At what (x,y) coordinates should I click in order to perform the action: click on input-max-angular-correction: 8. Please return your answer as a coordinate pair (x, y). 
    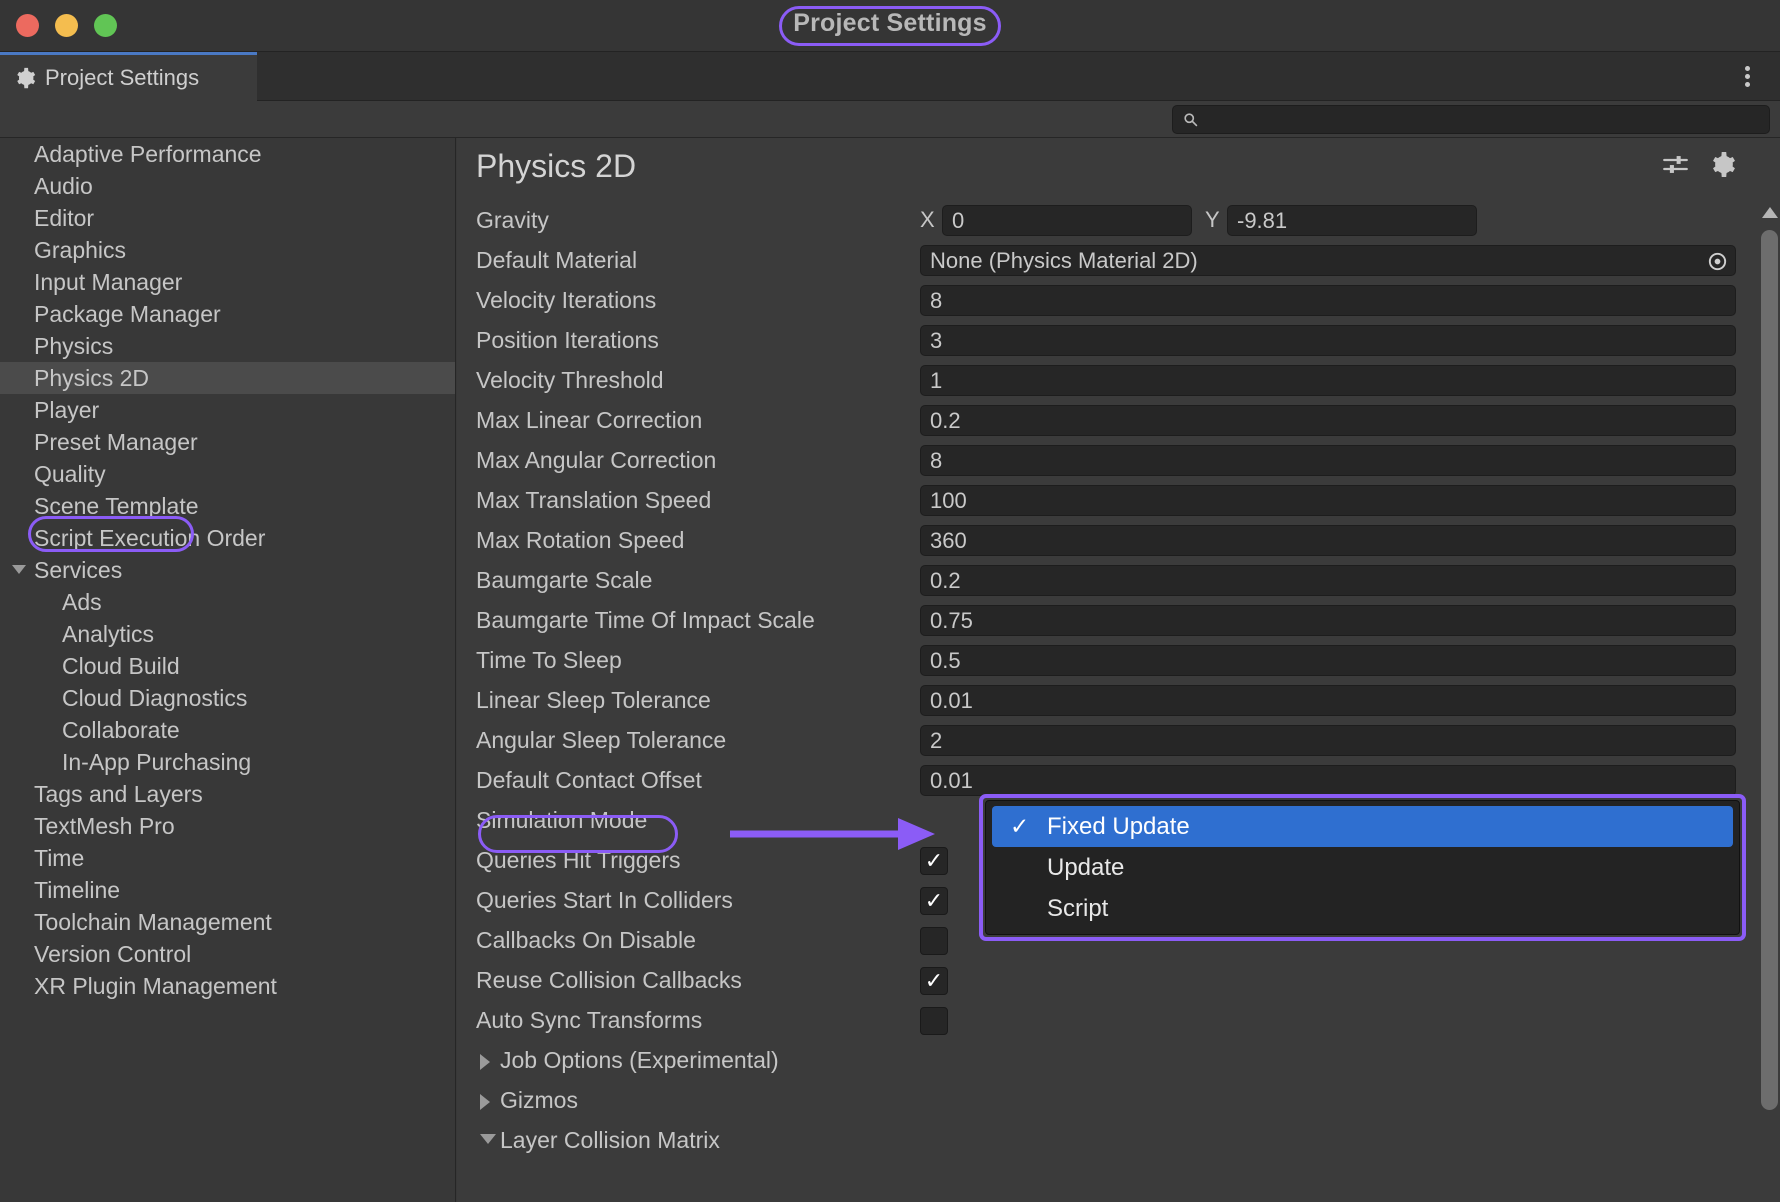
    Looking at the image, I should click on (1328, 460).